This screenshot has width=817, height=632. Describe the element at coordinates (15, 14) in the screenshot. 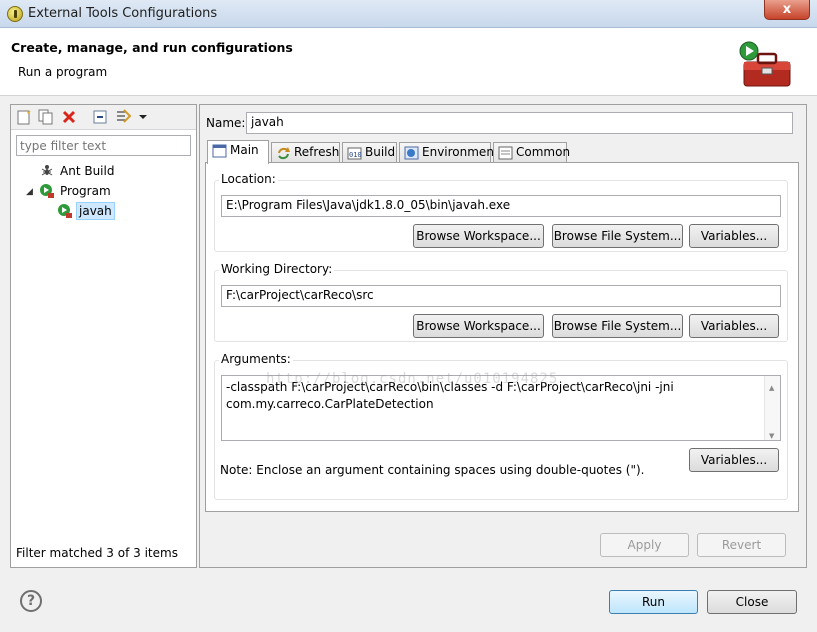

I see `eclipse-app-icon` at that location.